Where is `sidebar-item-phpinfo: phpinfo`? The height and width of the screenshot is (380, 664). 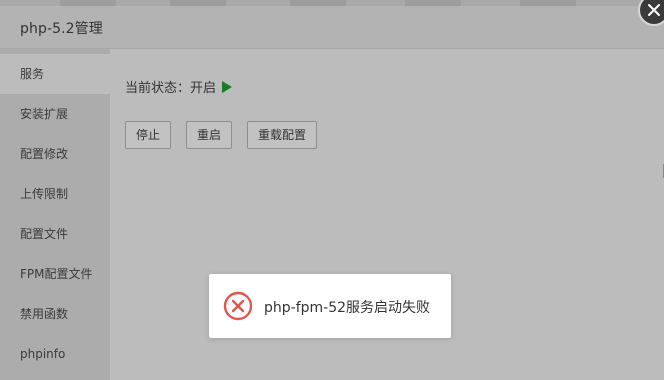
sidebar-item-phpinfo: phpinfo is located at coordinates (55, 354).